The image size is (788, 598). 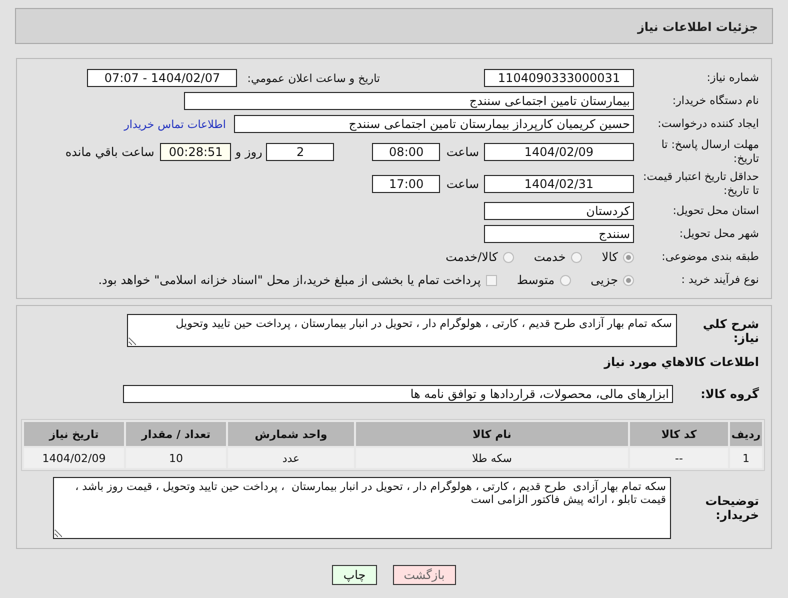 What do you see at coordinates (715, 101) in the screenshot?
I see `field-label: نام دستگاه خریدار:` at bounding box center [715, 101].